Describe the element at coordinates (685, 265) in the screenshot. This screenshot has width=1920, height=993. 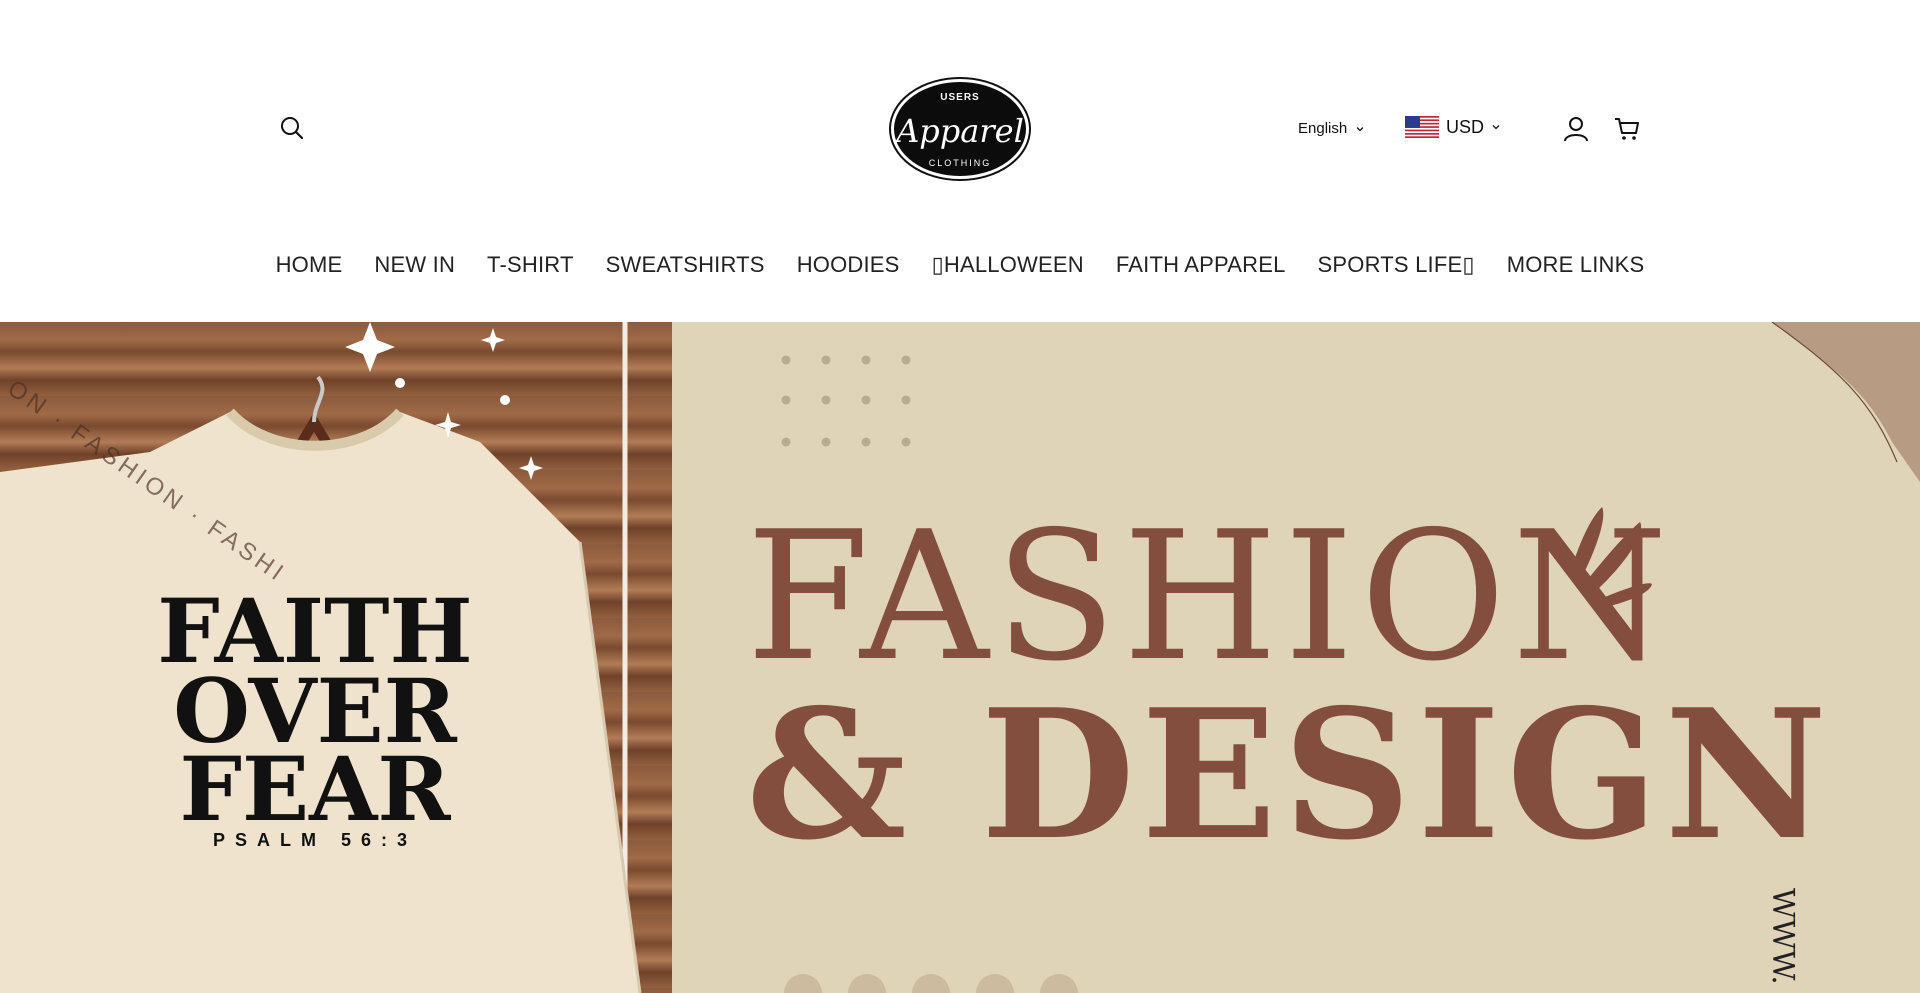
I see `nav-item-sweatshirts: SWEATSHIRTS` at that location.